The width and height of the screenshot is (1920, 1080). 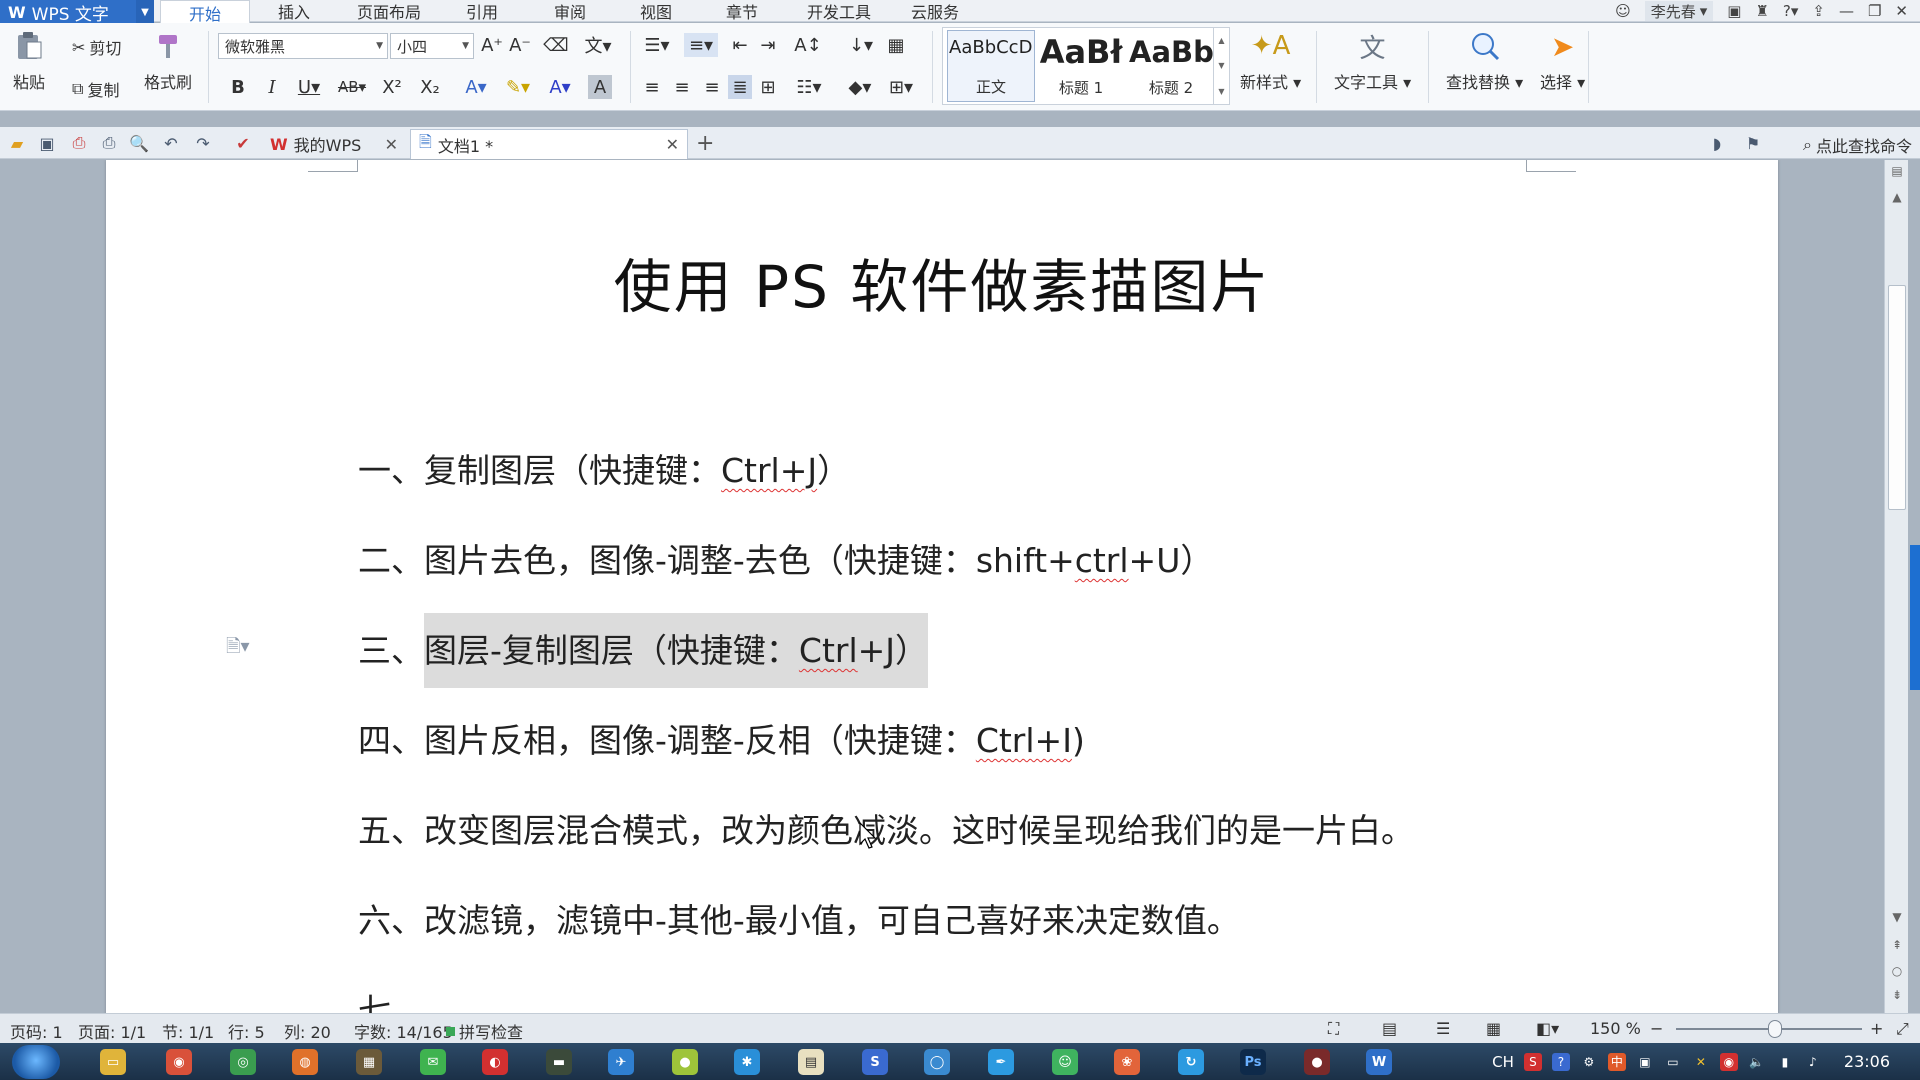 I want to click on minimize-icon: —, so click(x=1846, y=11).